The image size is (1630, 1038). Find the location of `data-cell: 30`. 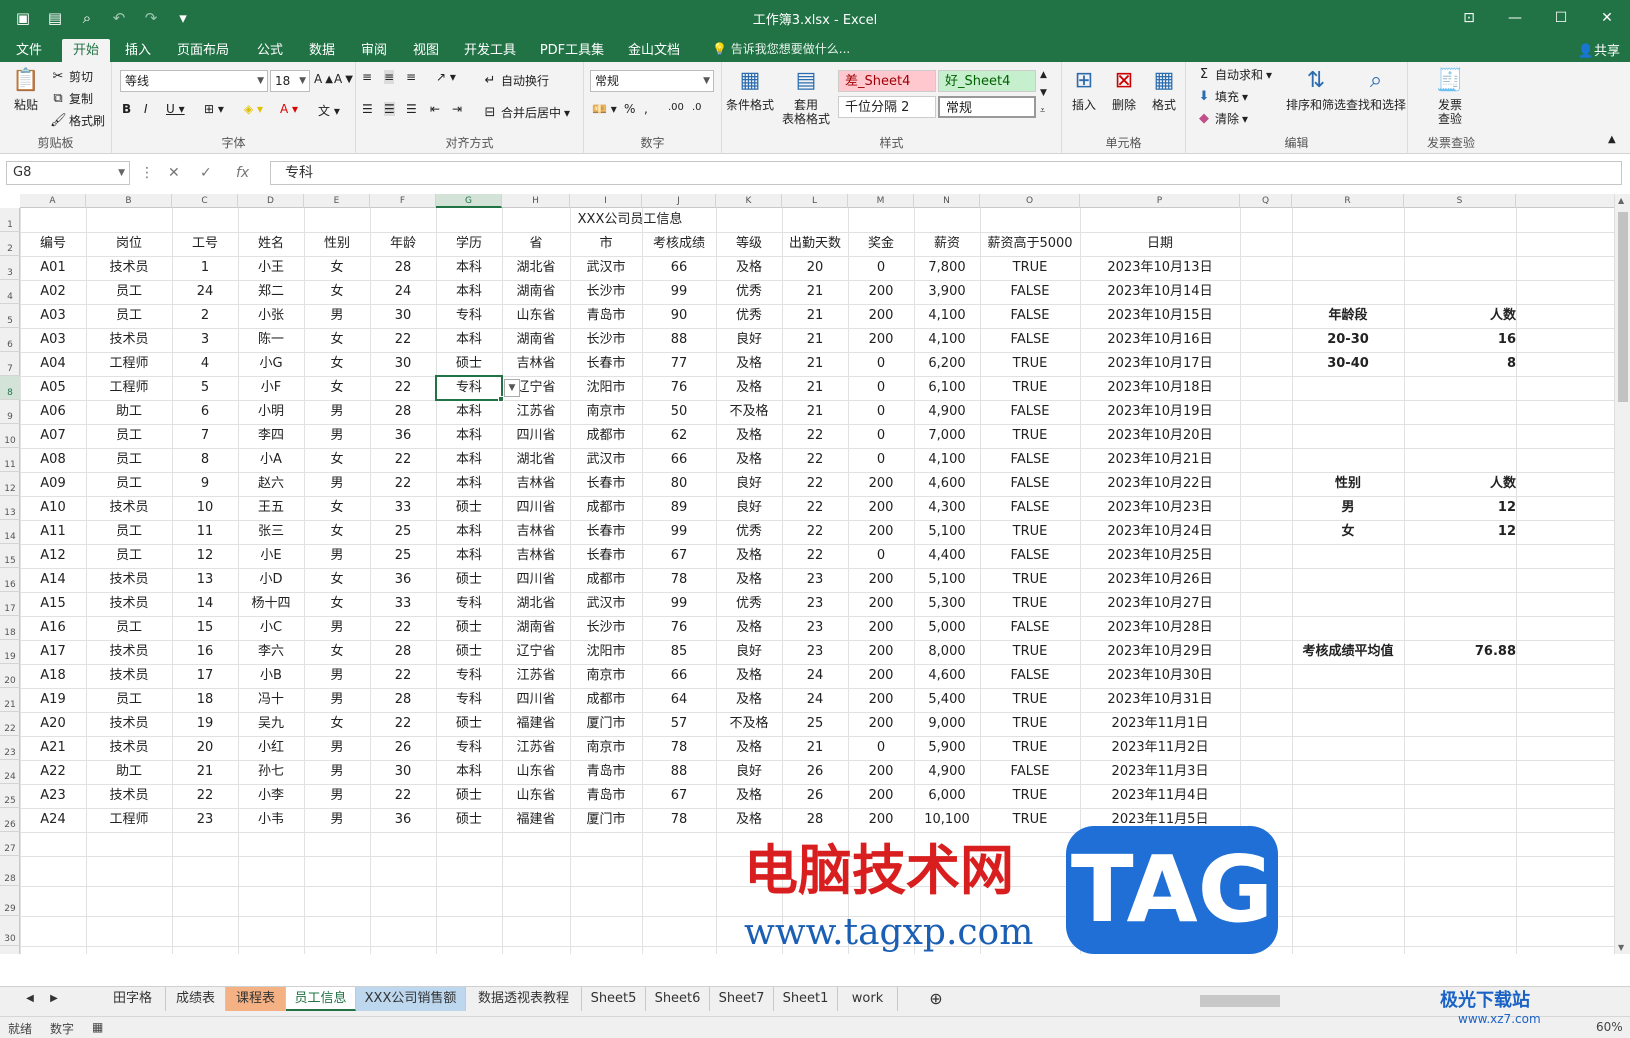

data-cell: 30 is located at coordinates (403, 772).